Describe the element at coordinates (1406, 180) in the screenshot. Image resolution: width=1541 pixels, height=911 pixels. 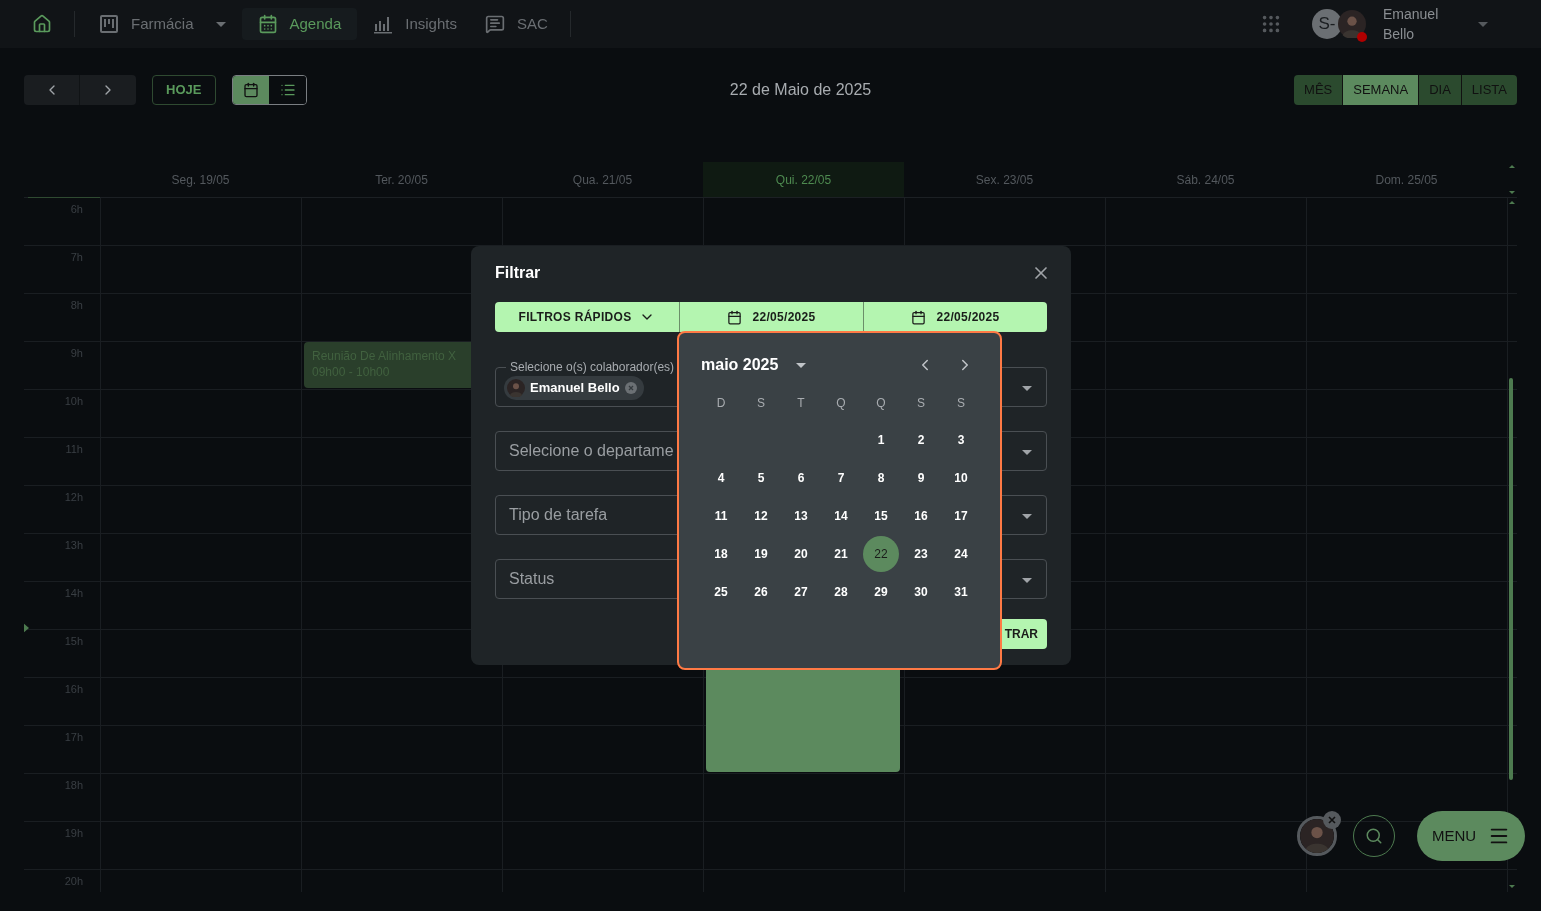
I see `day-header: Dom. 25/05` at that location.